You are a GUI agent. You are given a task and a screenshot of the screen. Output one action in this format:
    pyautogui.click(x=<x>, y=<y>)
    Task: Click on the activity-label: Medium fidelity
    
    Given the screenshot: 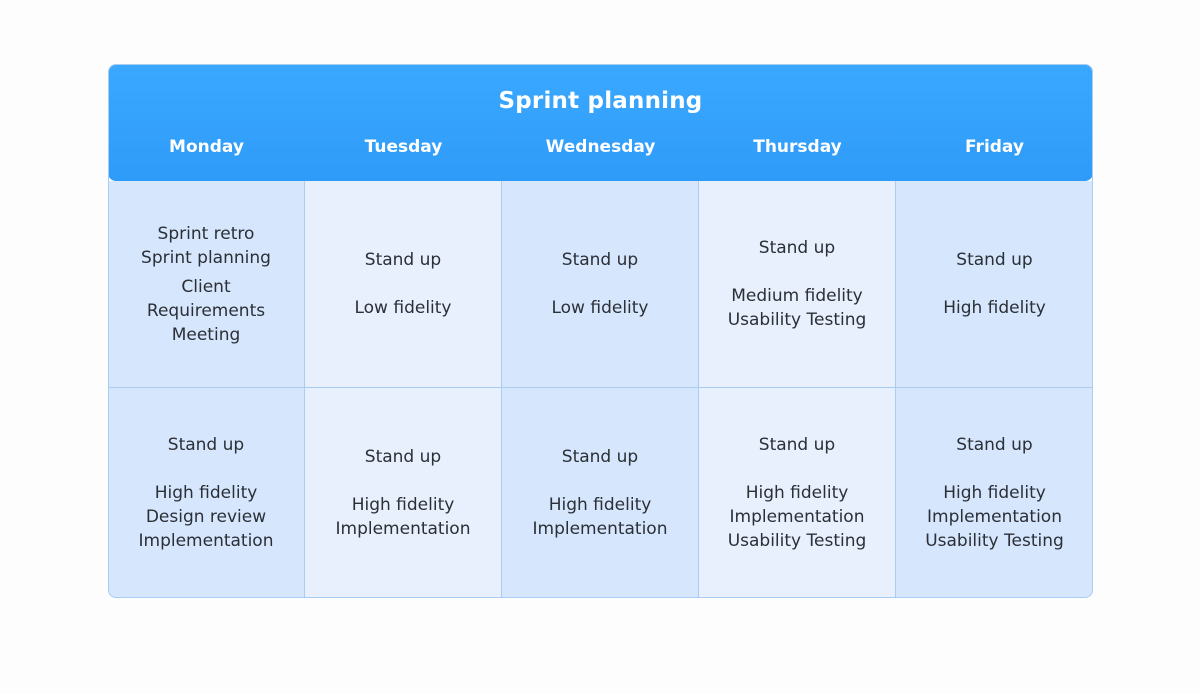 What is the action you would take?
    pyautogui.click(x=797, y=296)
    